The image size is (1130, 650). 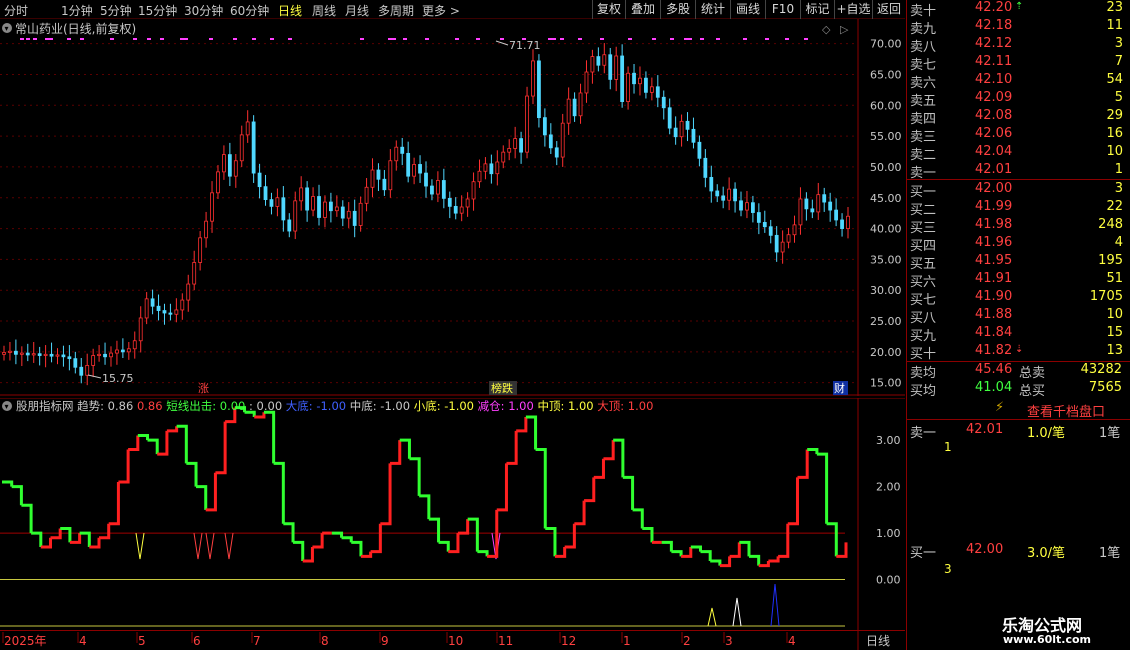 What do you see at coordinates (888, 580) in the screenshot?
I see `indicator-y-tick: 0.00` at bounding box center [888, 580].